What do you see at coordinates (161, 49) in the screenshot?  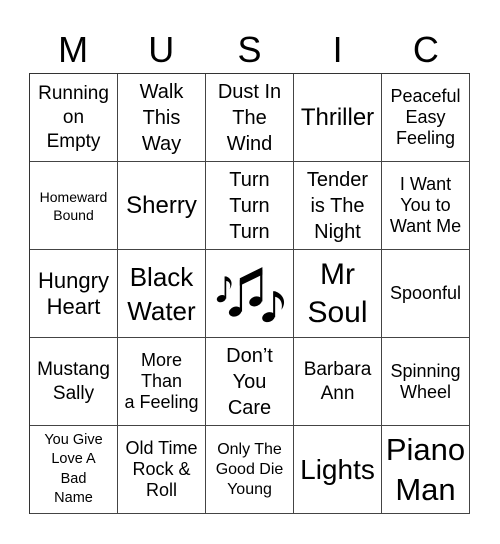 I see `header-letter-u: U` at bounding box center [161, 49].